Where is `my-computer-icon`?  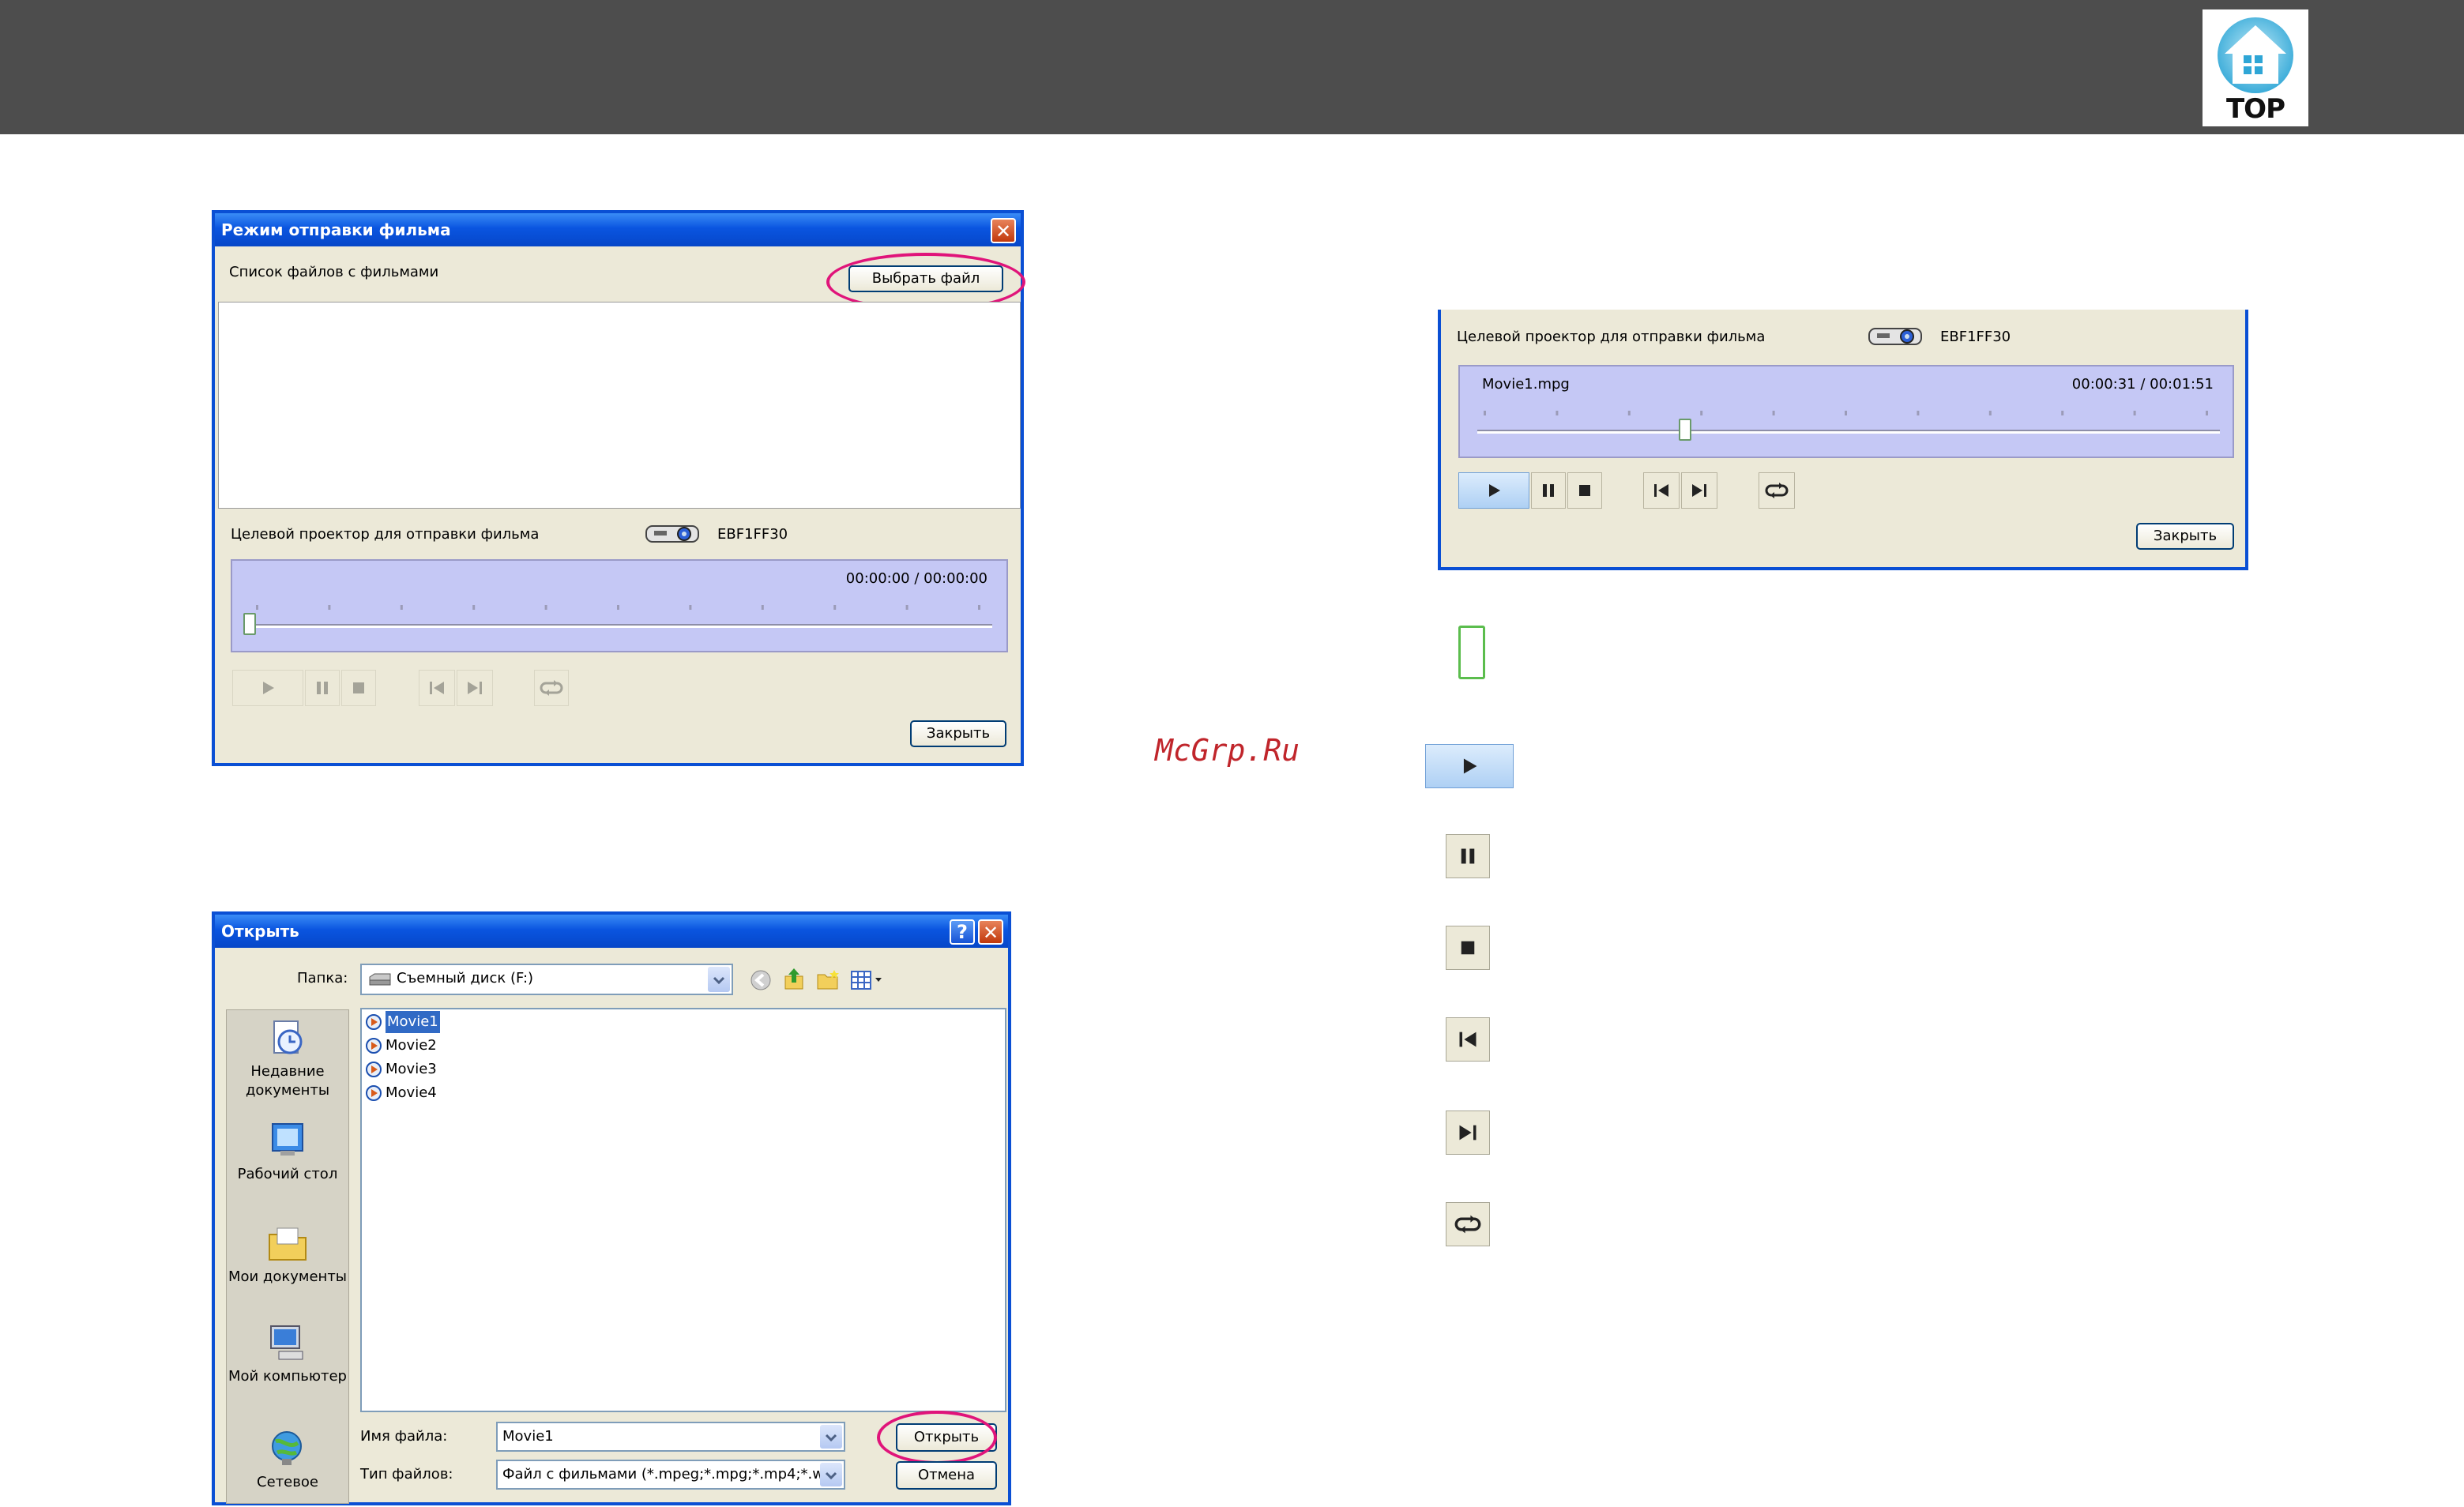
my-computer-icon is located at coordinates (286, 1342).